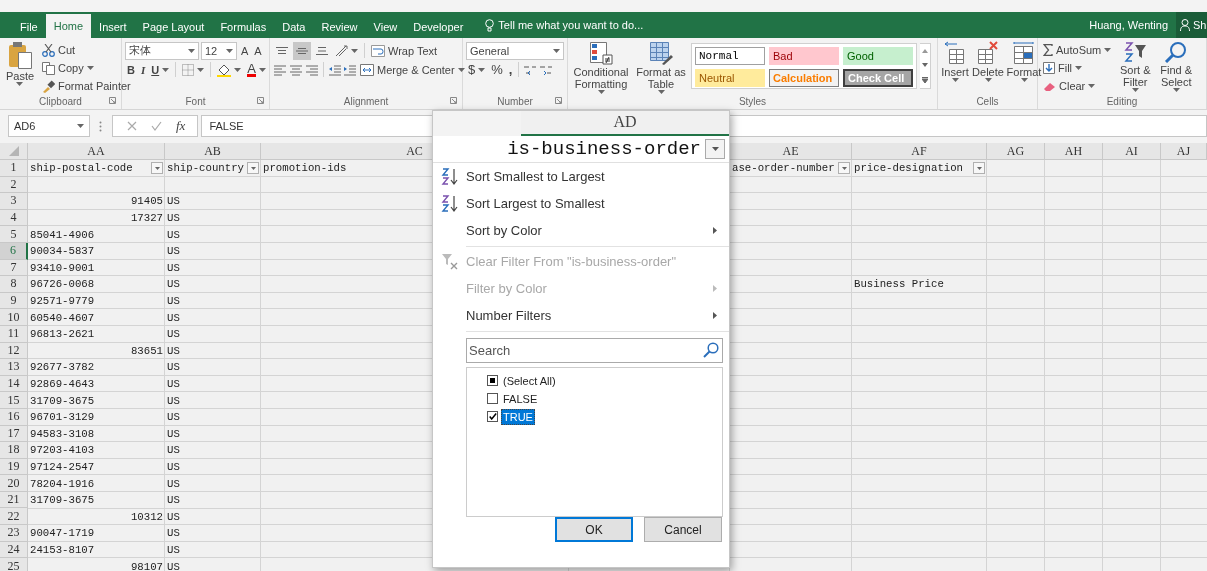 This screenshot has height=571, width=1207. What do you see at coordinates (195, 101) in the screenshot?
I see `group-label: Font` at bounding box center [195, 101].